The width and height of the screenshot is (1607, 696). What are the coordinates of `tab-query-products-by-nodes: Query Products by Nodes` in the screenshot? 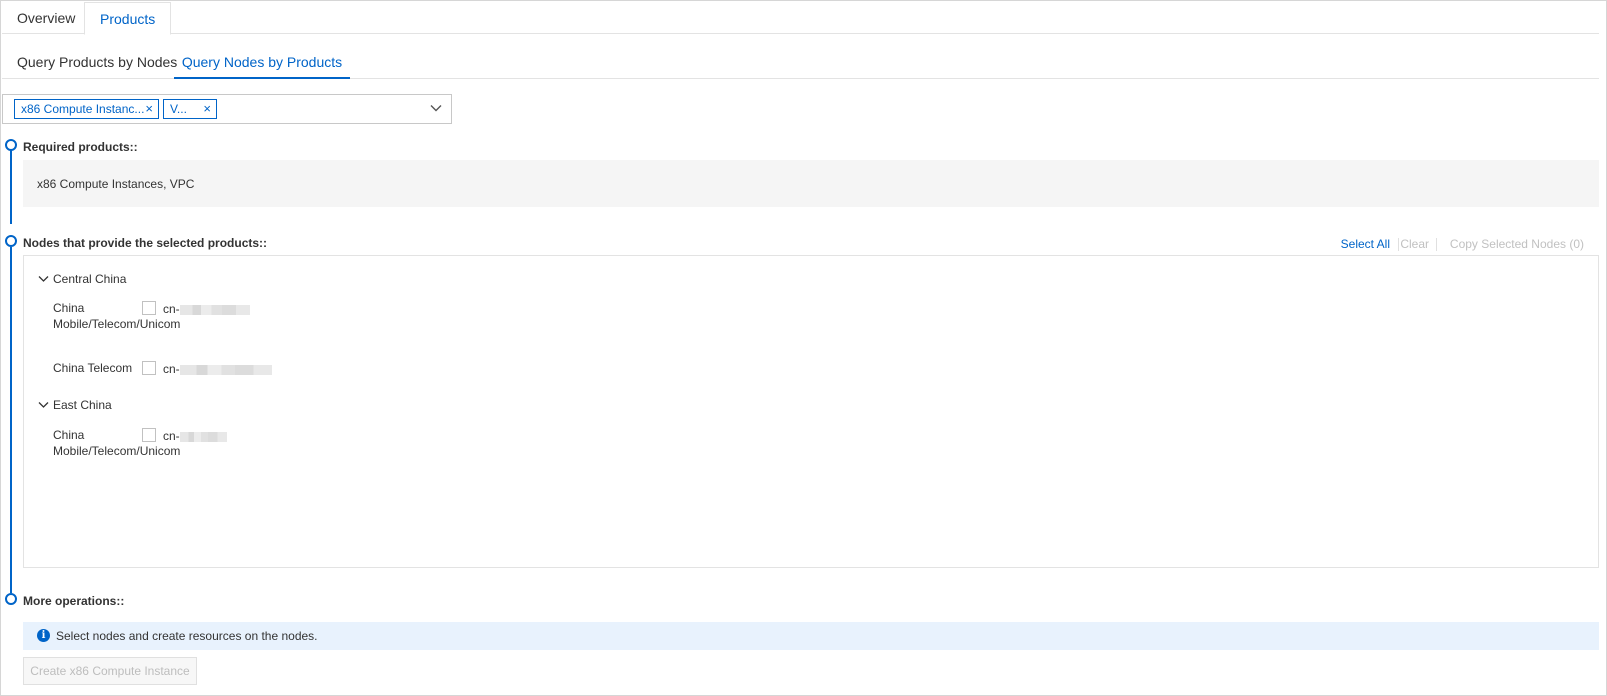 It's located at (97, 63).